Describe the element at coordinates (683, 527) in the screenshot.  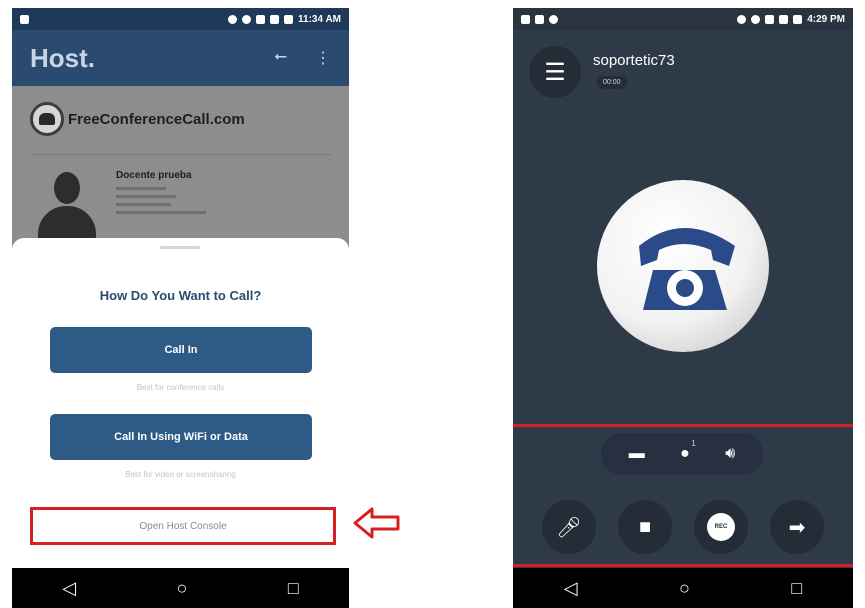
I see `call-actions: 🎤︎ ■ REC ➡` at that location.